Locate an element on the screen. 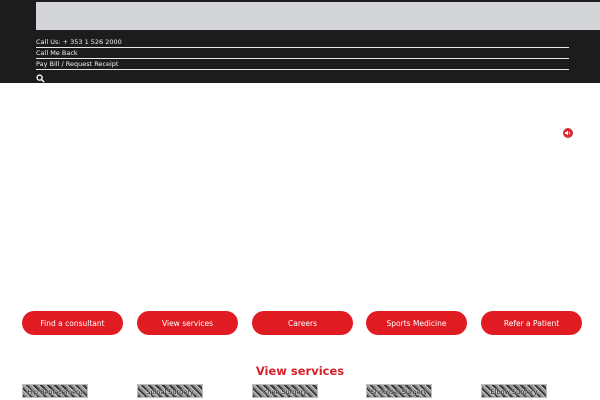  service-label: Spinal Surgery is located at coordinates (170, 392).